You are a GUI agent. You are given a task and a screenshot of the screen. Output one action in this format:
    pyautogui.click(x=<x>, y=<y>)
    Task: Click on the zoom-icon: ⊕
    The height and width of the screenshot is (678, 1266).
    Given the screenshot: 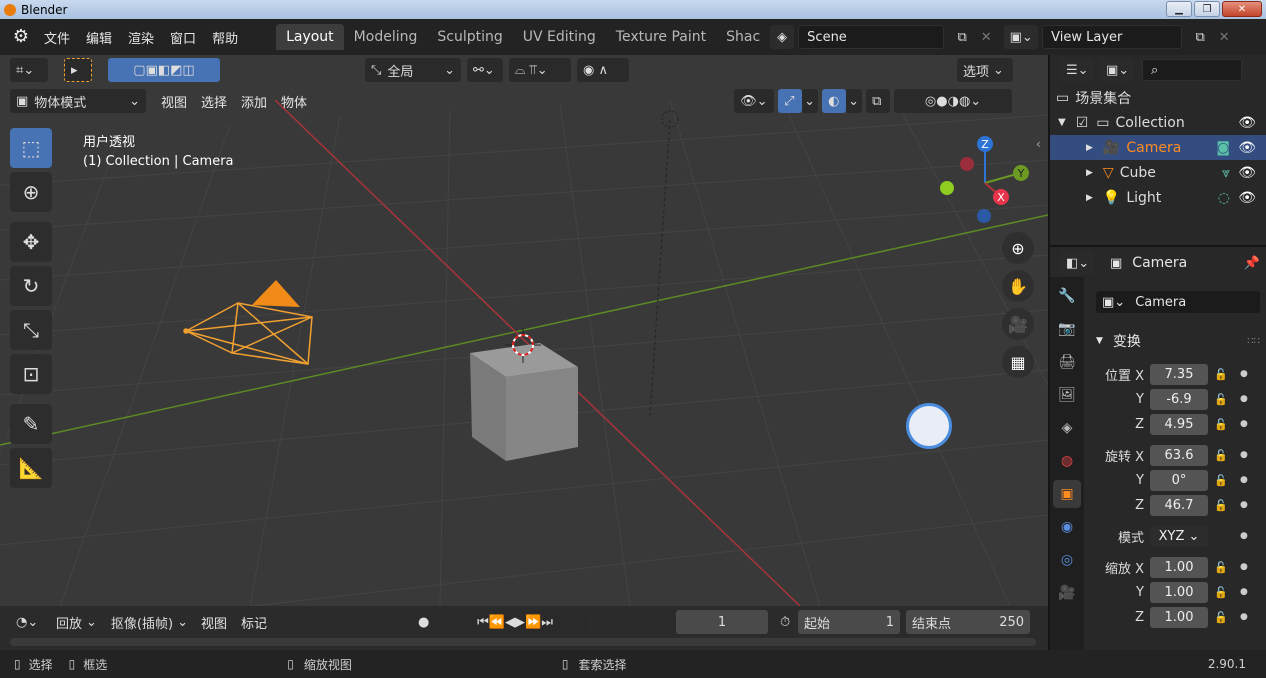 What is the action you would take?
    pyautogui.click(x=1018, y=248)
    